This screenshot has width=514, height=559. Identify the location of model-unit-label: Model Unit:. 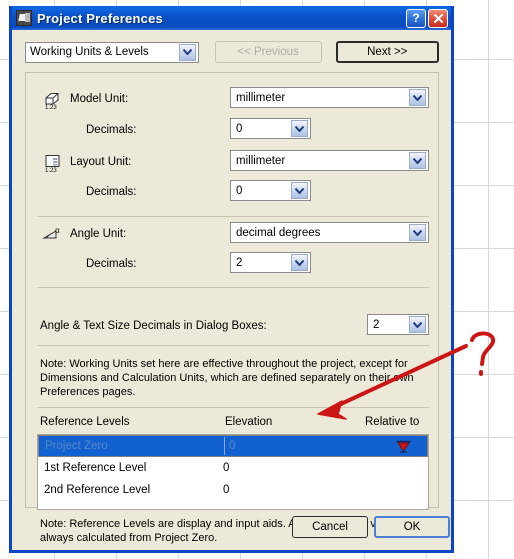
(99, 99).